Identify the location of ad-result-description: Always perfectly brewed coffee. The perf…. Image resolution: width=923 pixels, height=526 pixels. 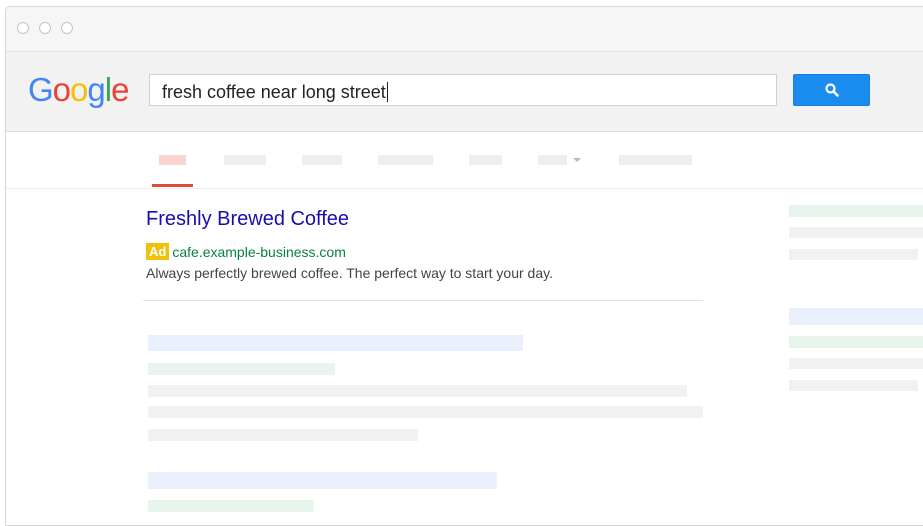
(349, 273).